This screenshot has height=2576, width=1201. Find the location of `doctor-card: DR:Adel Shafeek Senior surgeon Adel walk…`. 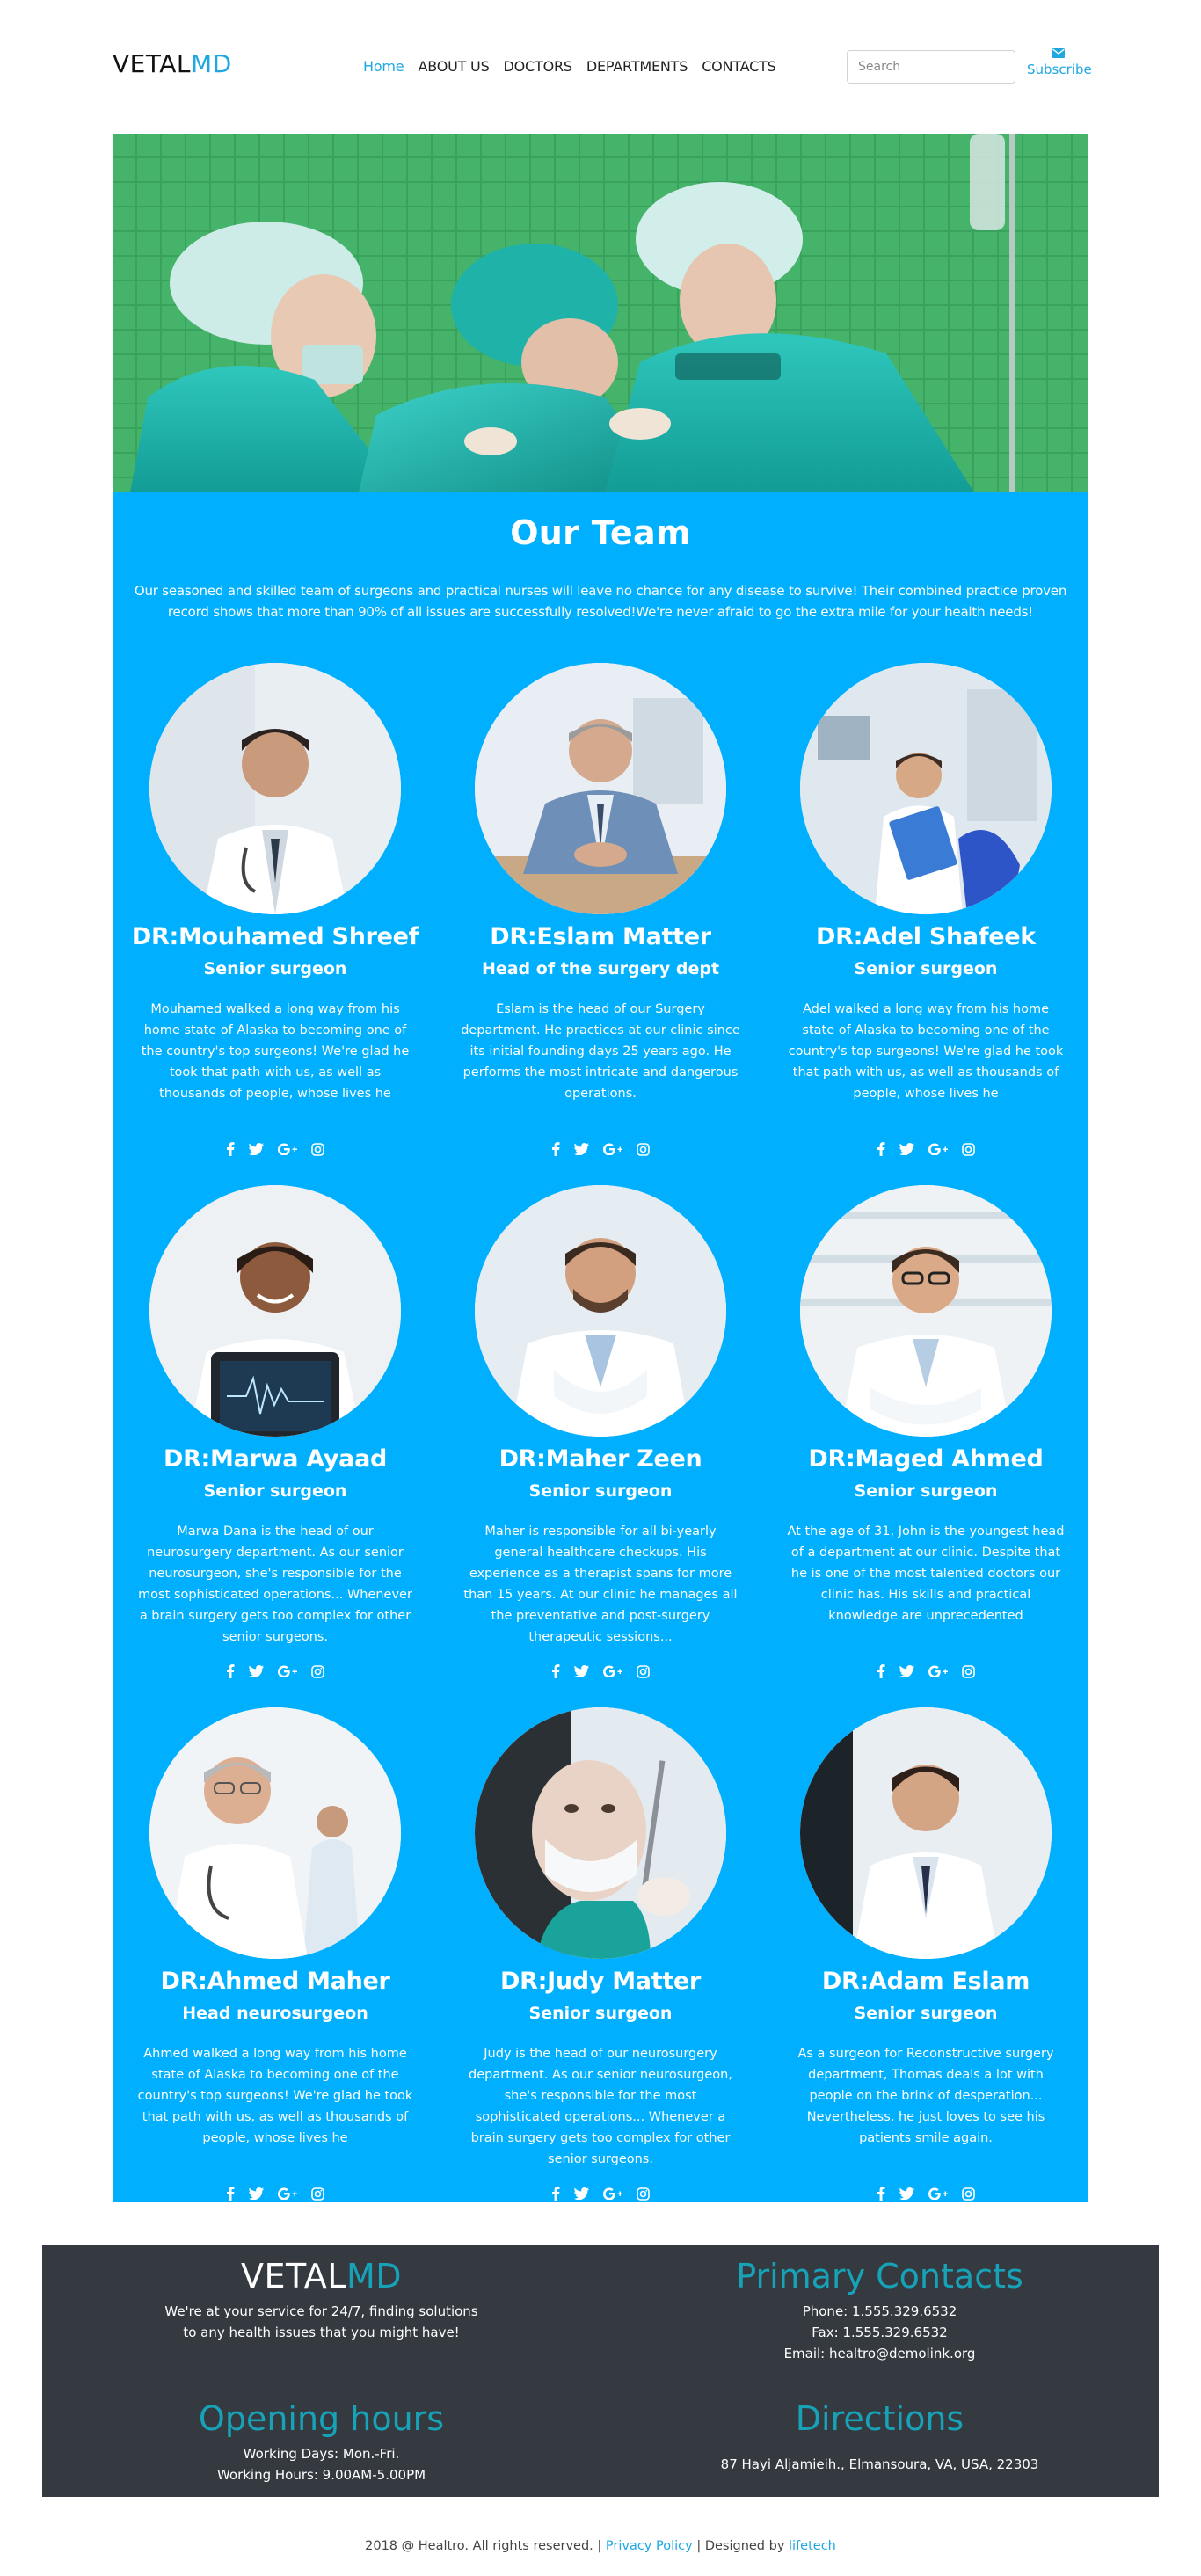

doctor-card: DR:Adel Shafeek Senior surgeon Adel walk… is located at coordinates (925, 911).